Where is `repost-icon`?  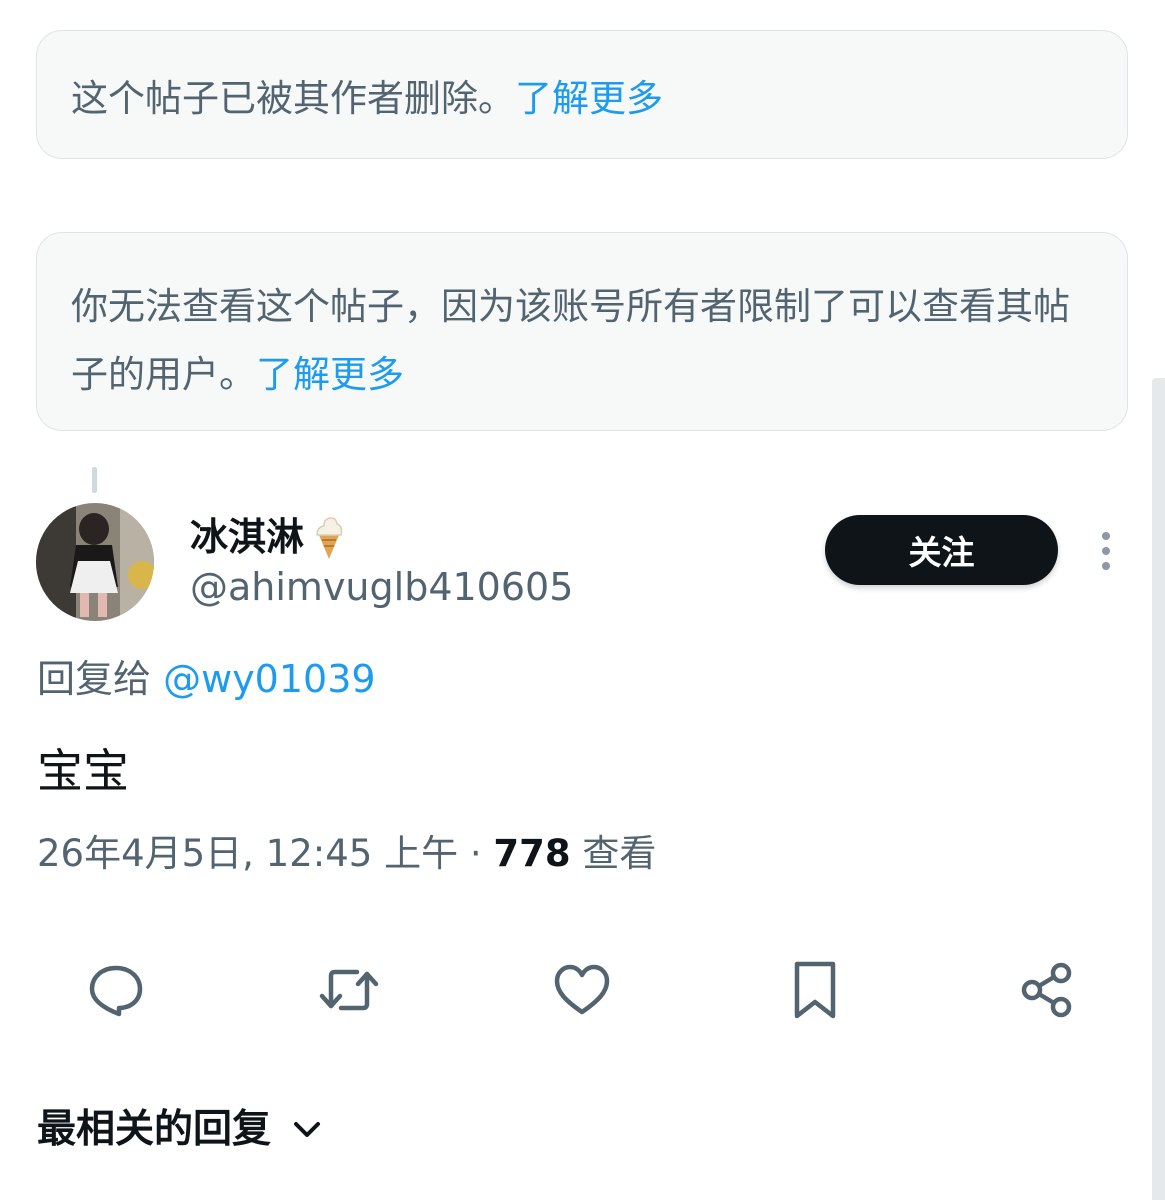 repost-icon is located at coordinates (349, 990).